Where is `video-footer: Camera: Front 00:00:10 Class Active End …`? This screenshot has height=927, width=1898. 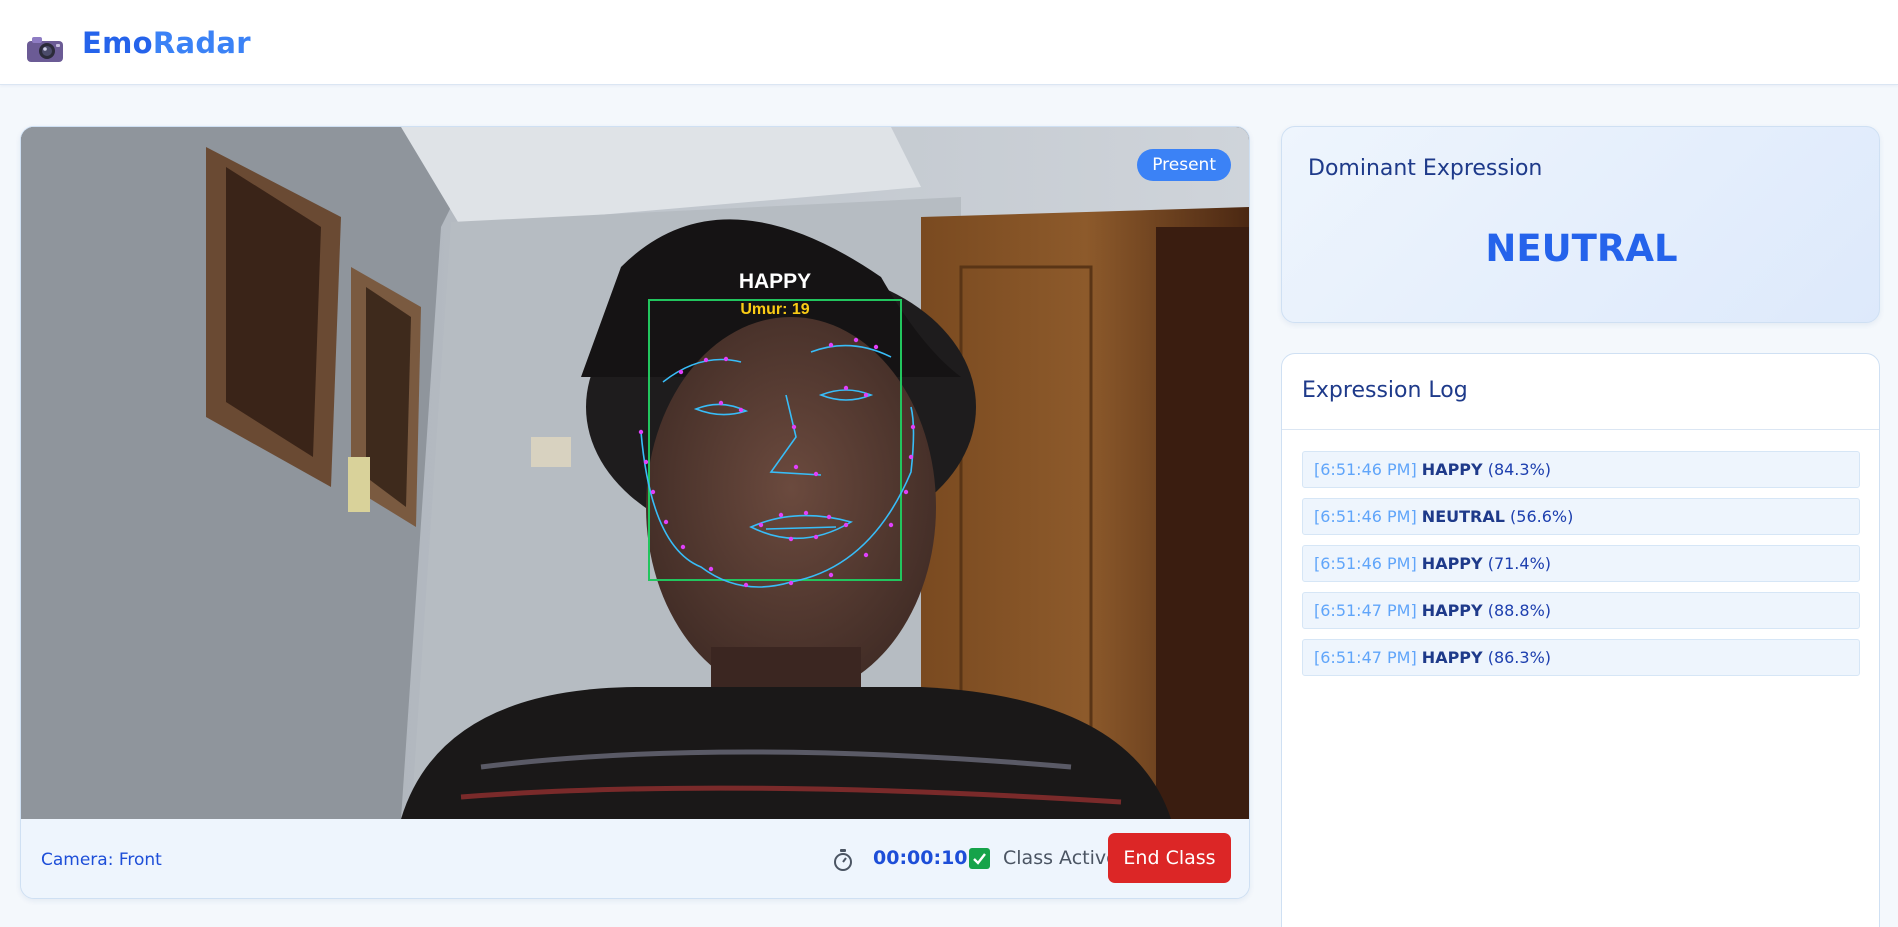
video-footer: Camera: Front 00:00:10 Class Active End … is located at coordinates (635, 858).